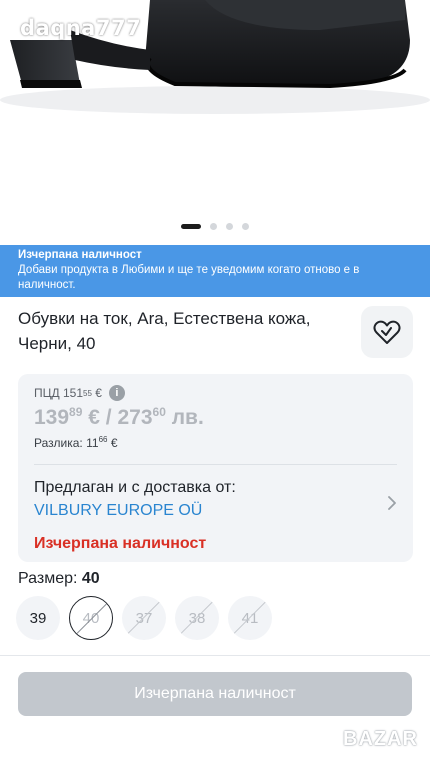  I want to click on size-selector: 39 40 37 38 41, so click(144, 618).